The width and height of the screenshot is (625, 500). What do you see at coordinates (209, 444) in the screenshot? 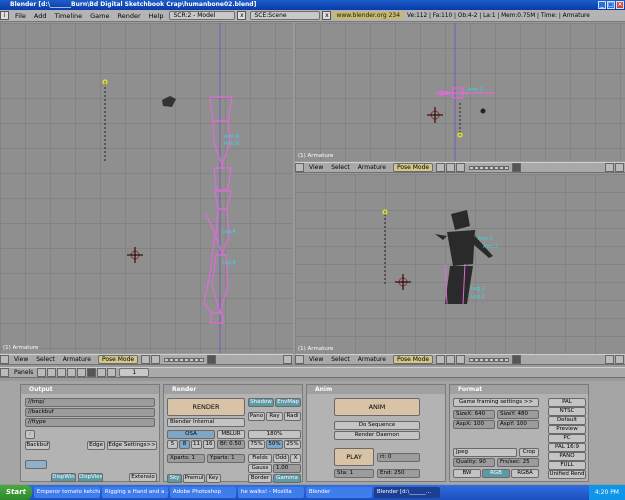
I see `osa-16-button: 16` at bounding box center [209, 444].